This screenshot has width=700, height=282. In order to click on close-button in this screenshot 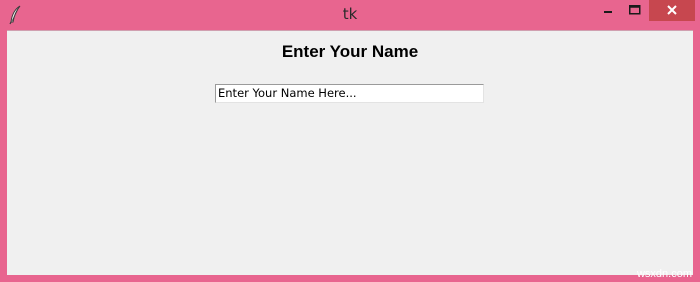, I will do `click(672, 10)`.